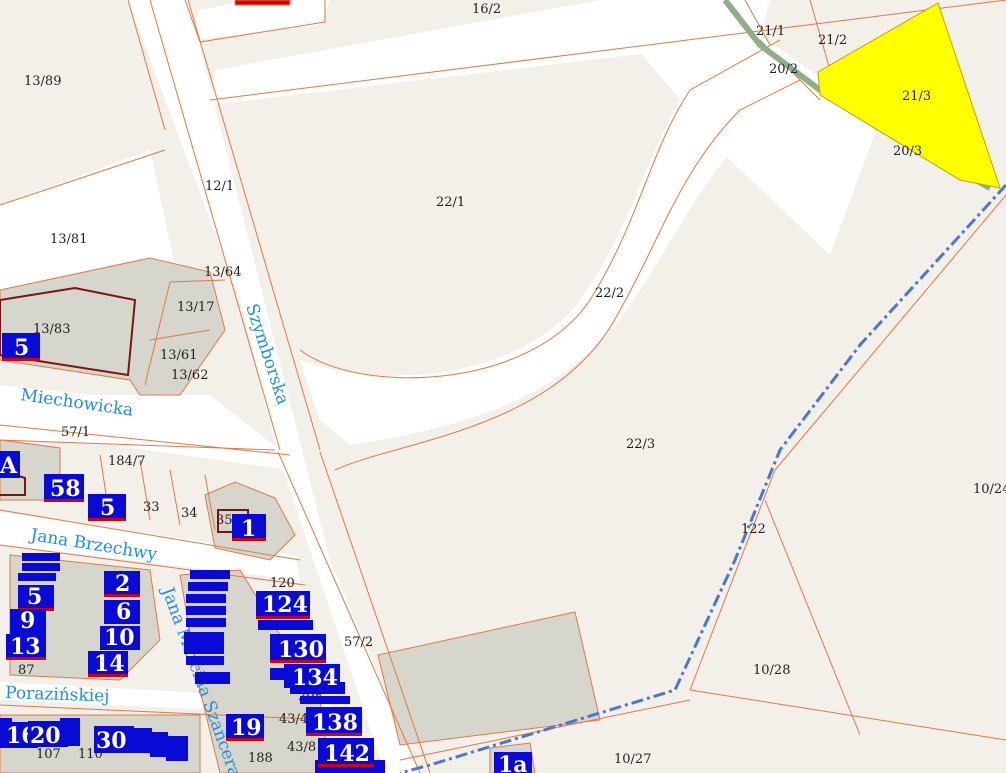  Describe the element at coordinates (293, 719) in the screenshot. I see `parcel-label: 43/4` at that location.